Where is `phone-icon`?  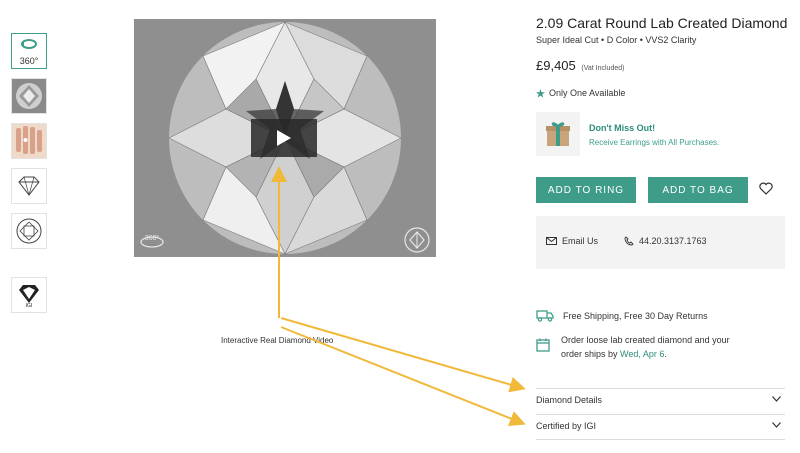 phone-icon is located at coordinates (629, 241).